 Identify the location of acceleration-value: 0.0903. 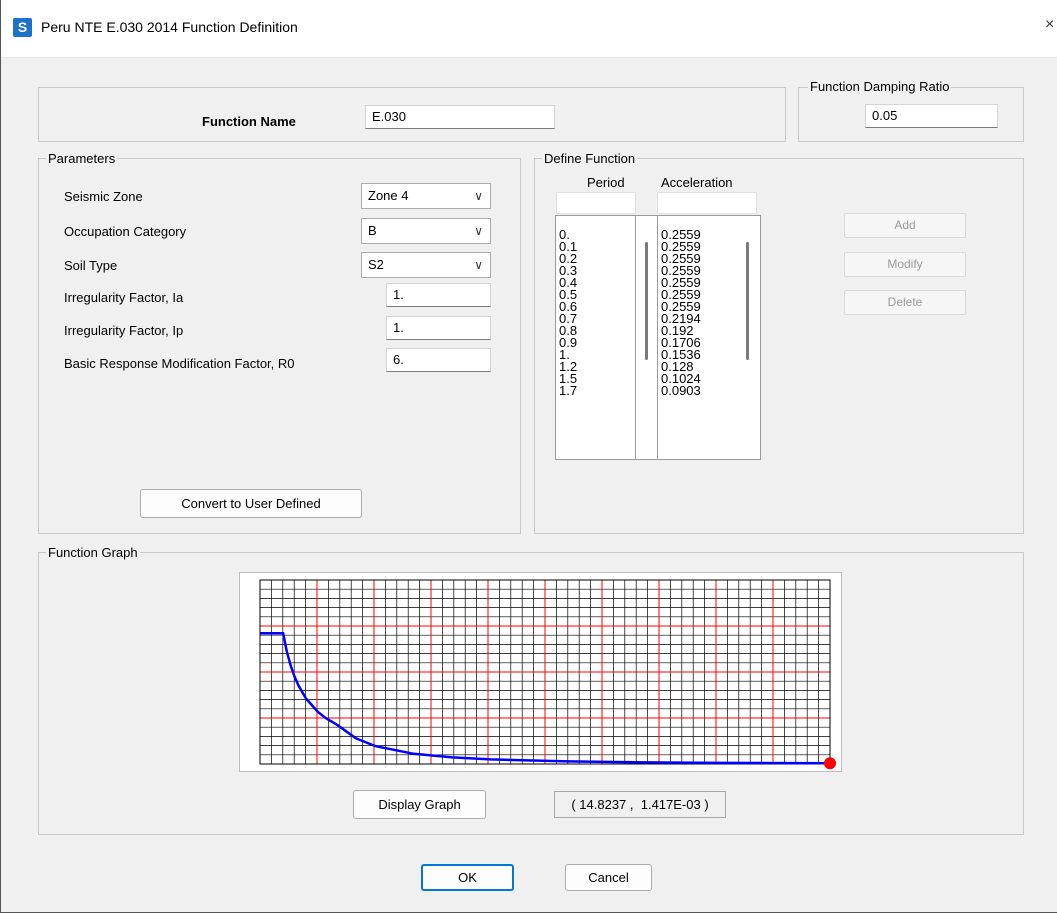
(709, 390).